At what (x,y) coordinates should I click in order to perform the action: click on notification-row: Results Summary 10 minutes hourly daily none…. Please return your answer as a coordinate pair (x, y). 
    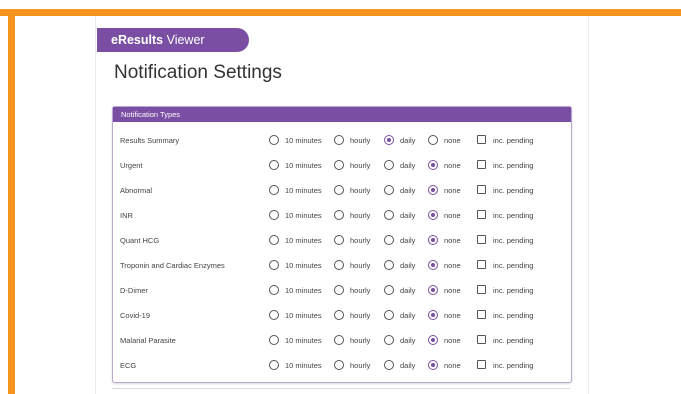
    Looking at the image, I should click on (342, 141).